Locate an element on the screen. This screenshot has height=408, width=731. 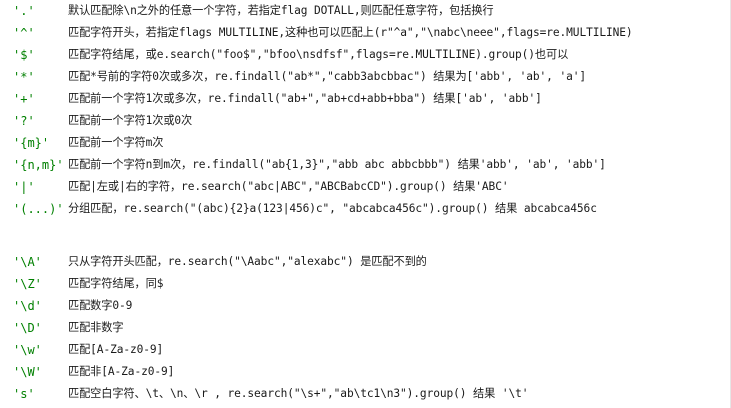
regex-symbol: '\d' is located at coordinates (27, 306).